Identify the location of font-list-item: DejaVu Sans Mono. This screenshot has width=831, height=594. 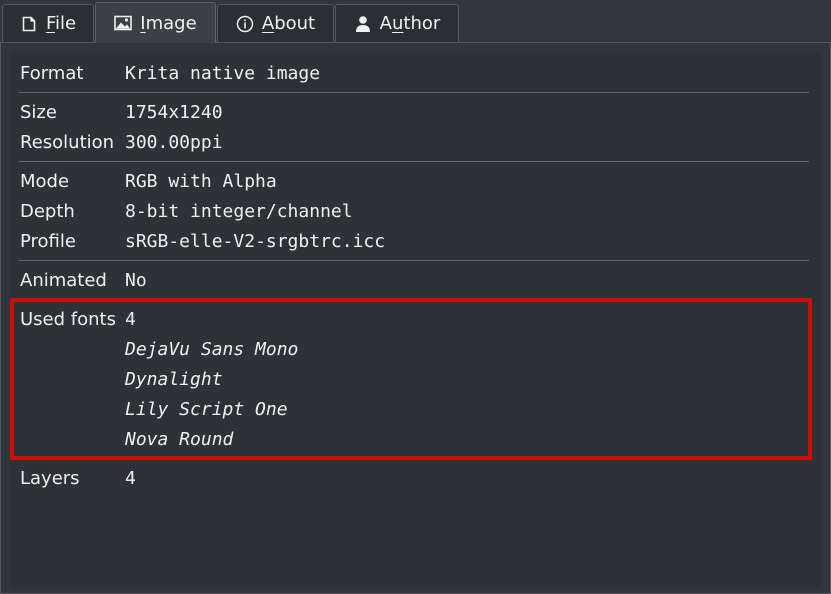
(212, 349).